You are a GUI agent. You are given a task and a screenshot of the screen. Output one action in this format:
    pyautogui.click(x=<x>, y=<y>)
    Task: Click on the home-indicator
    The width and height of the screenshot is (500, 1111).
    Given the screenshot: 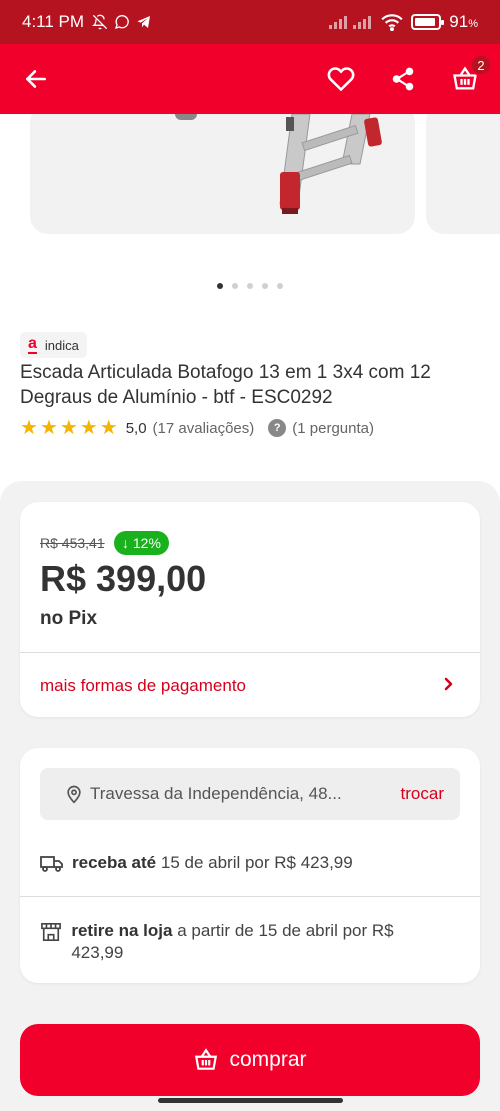 What is the action you would take?
    pyautogui.click(x=250, y=1100)
    